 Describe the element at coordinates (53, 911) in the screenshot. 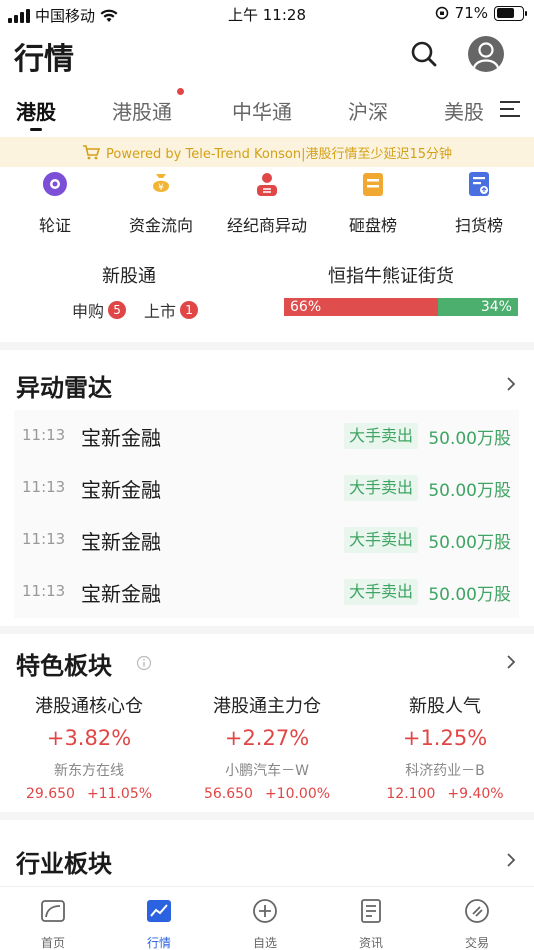

I see `home-icon` at that location.